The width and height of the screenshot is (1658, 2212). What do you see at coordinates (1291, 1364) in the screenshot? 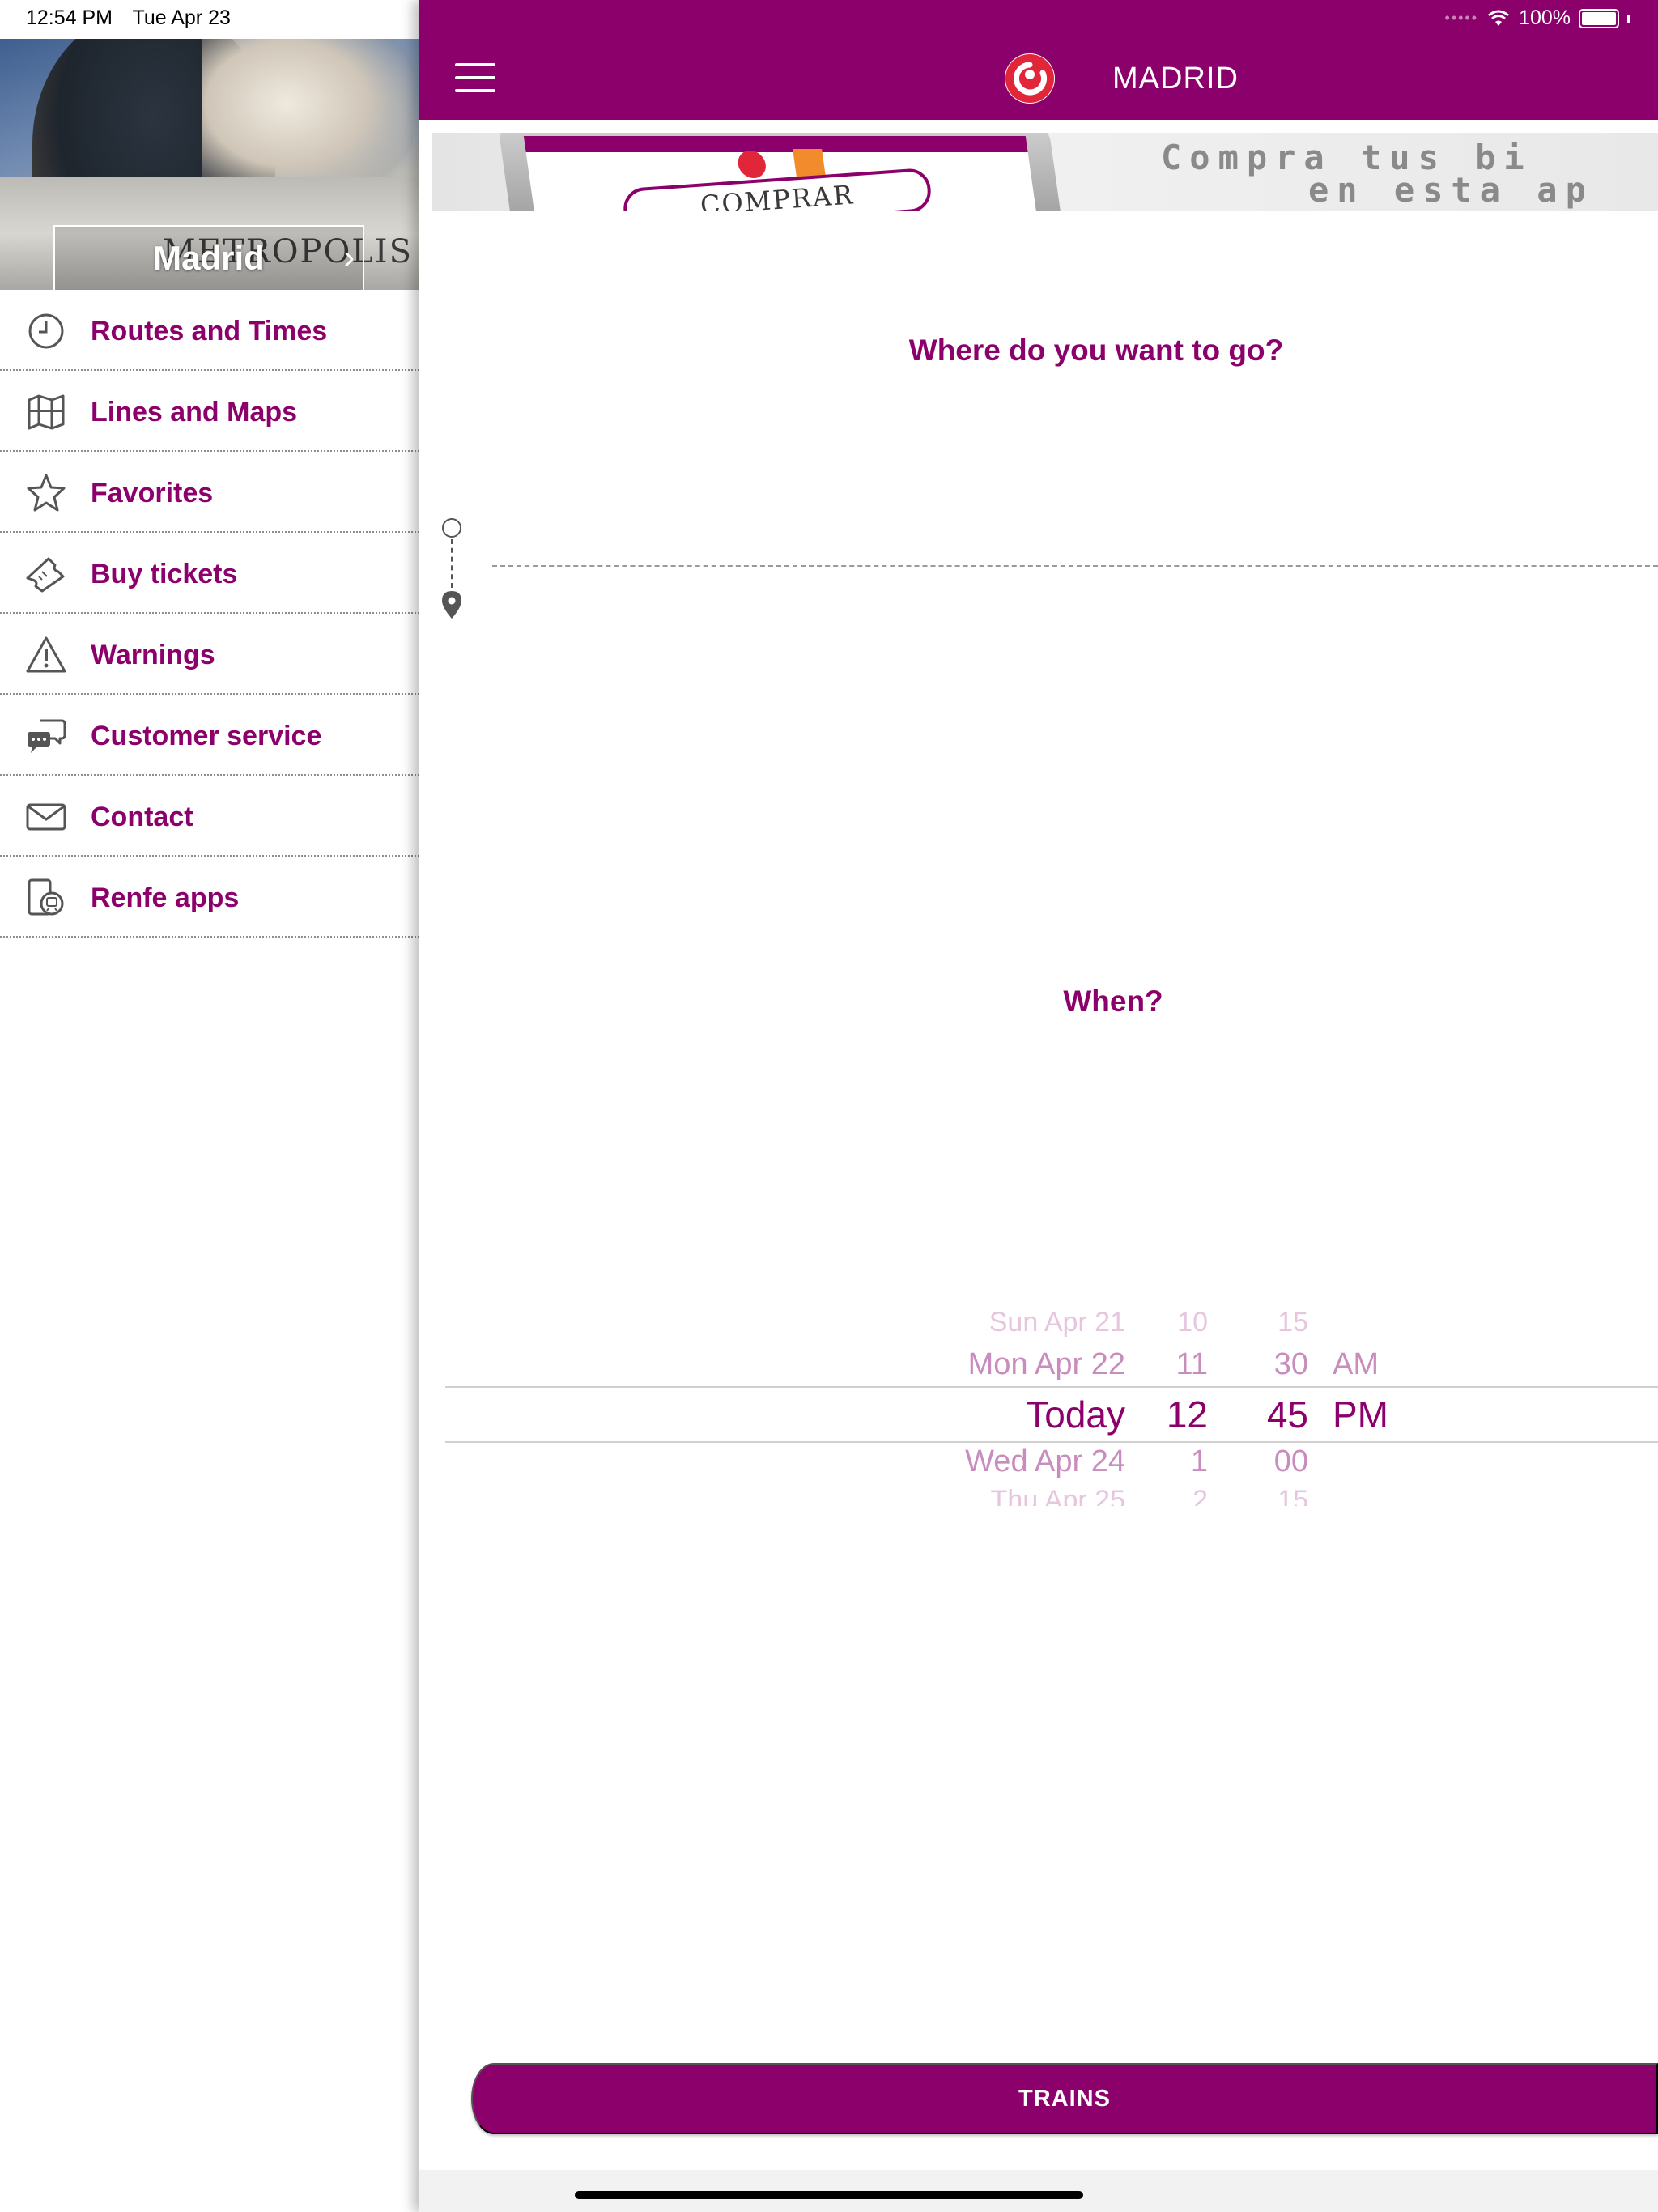
I see `picker-minute-option: 30` at bounding box center [1291, 1364].